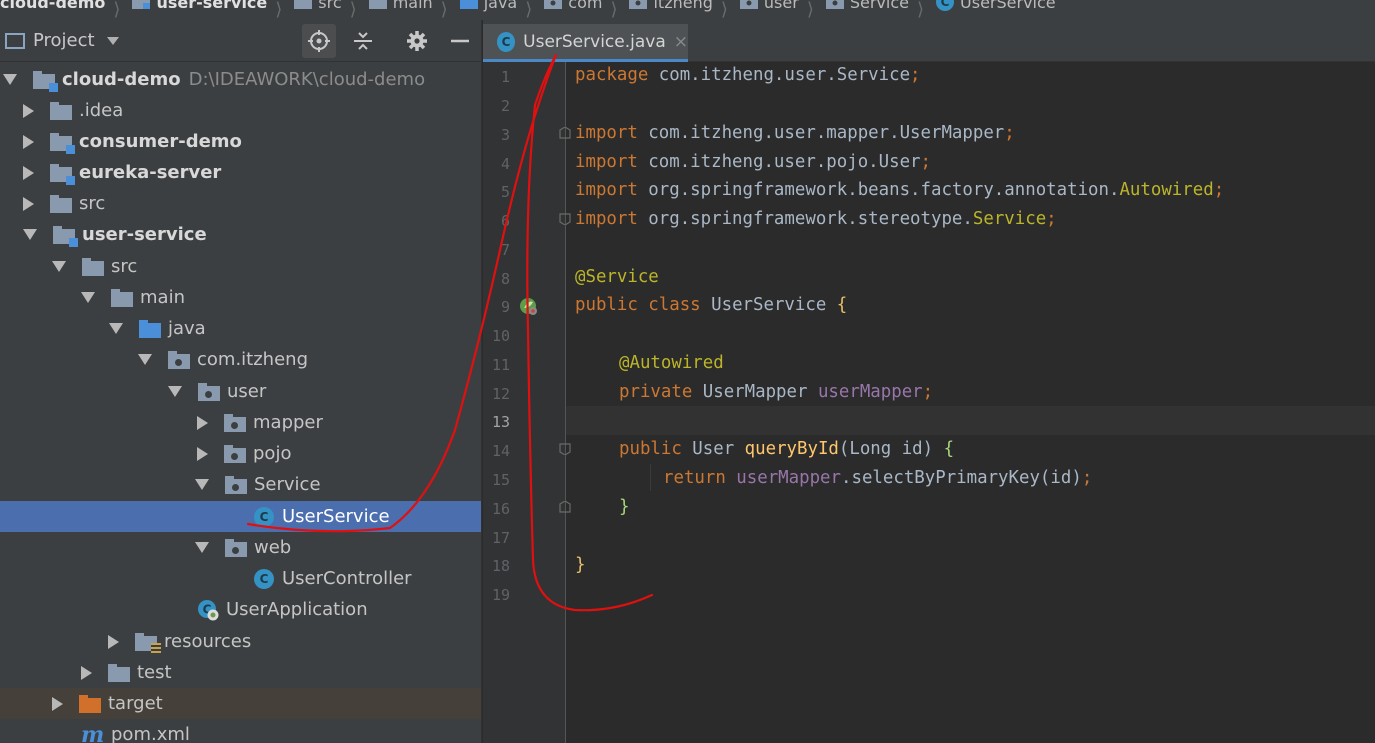 This screenshot has width=1375, height=743. What do you see at coordinates (748, 75) in the screenshot?
I see `code-line-1: package com.itzheng.user.Service;` at bounding box center [748, 75].